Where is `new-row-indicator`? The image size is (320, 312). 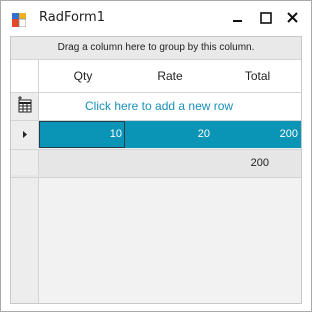 new-row-indicator is located at coordinates (25, 106).